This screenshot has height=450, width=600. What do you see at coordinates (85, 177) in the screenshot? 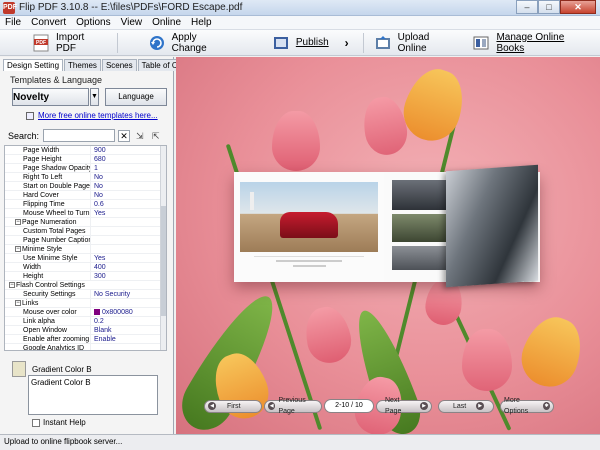
I see `property-row: Right To Left No` at bounding box center [85, 177].